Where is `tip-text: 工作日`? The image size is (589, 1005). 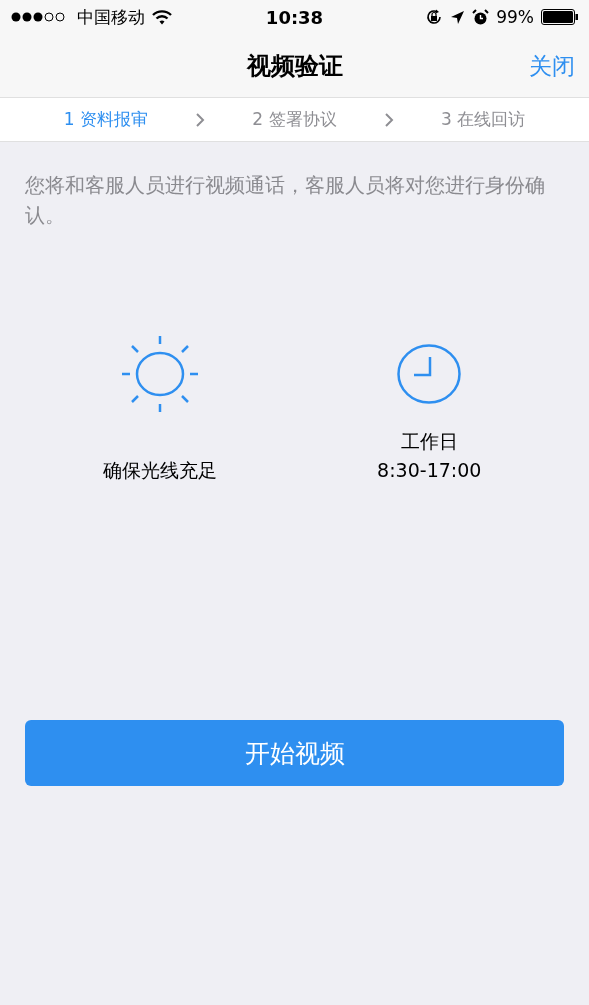
tip-text: 工作日 is located at coordinates (429, 441).